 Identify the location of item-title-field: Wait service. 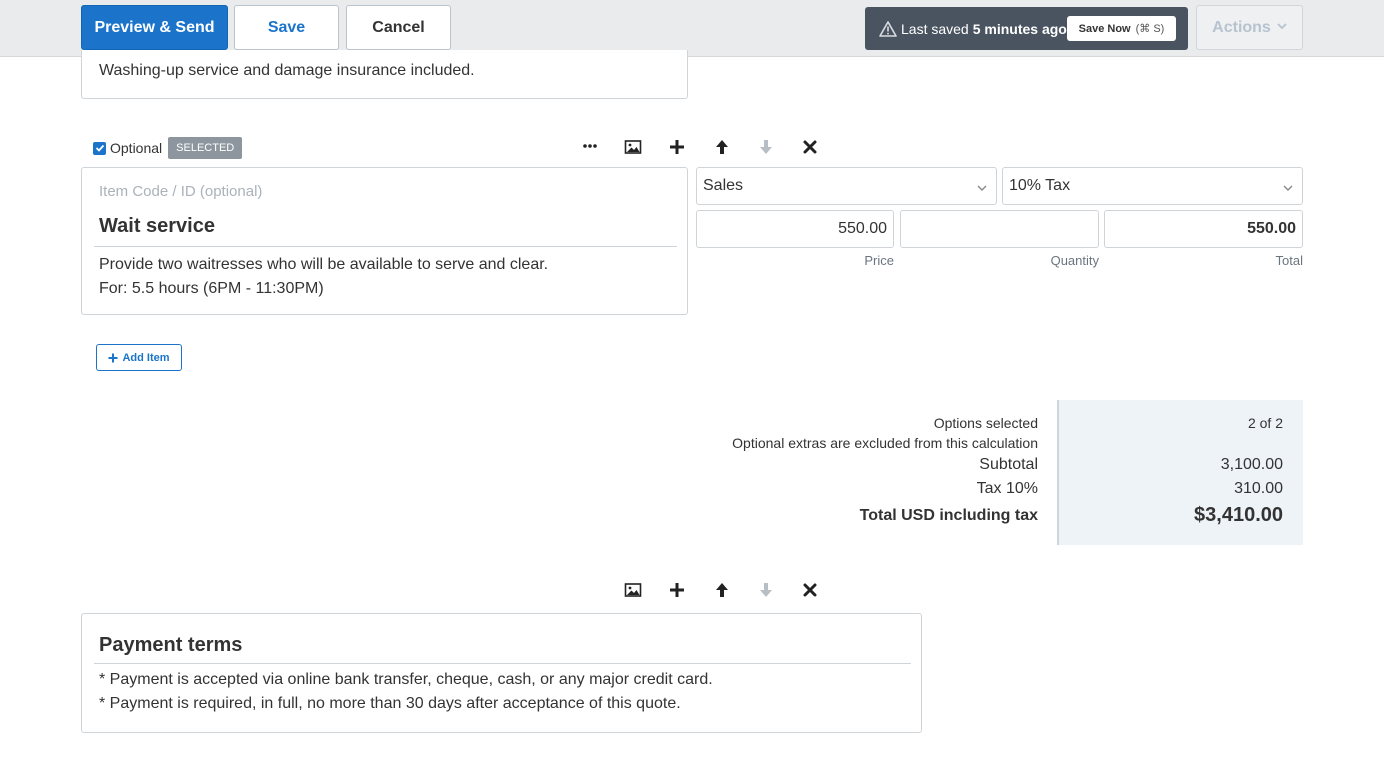
(157, 226).